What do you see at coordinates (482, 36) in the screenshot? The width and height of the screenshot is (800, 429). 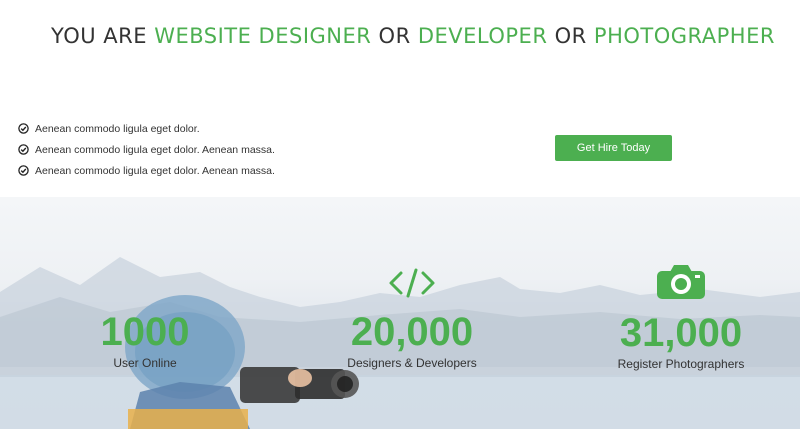 I see `headline-highlight-developer: DEVELOPER` at bounding box center [482, 36].